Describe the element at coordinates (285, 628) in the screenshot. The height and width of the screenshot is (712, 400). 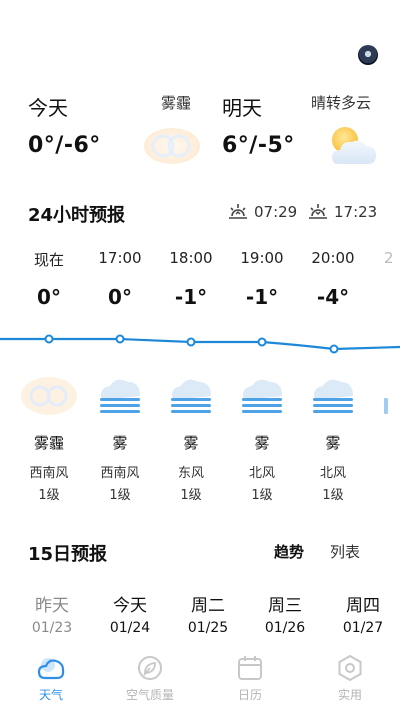
I see `day-date: 01/26` at that location.